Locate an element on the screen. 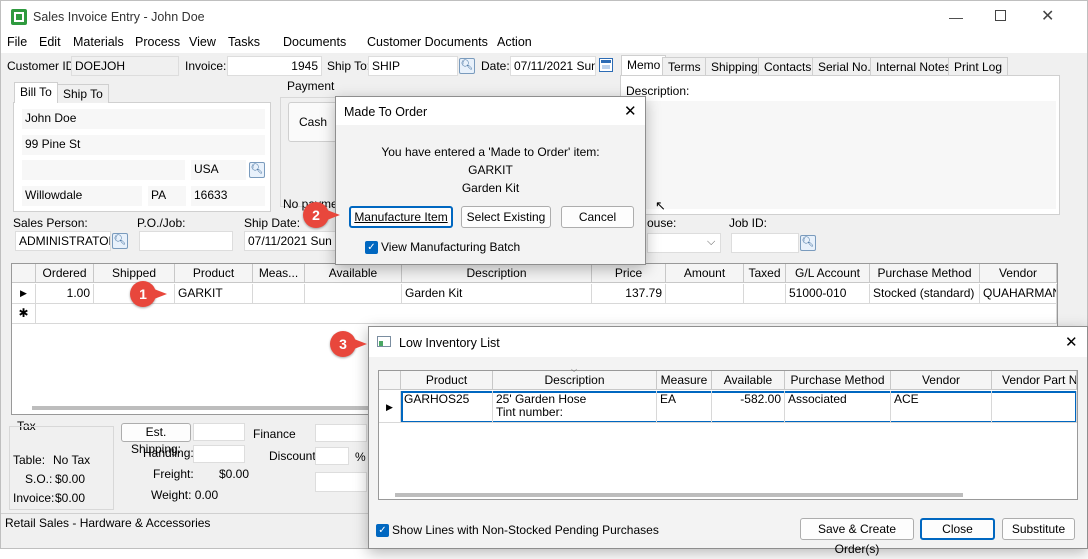 The width and height of the screenshot is (1088, 559). col-ordered: Ordered is located at coordinates (65, 273).